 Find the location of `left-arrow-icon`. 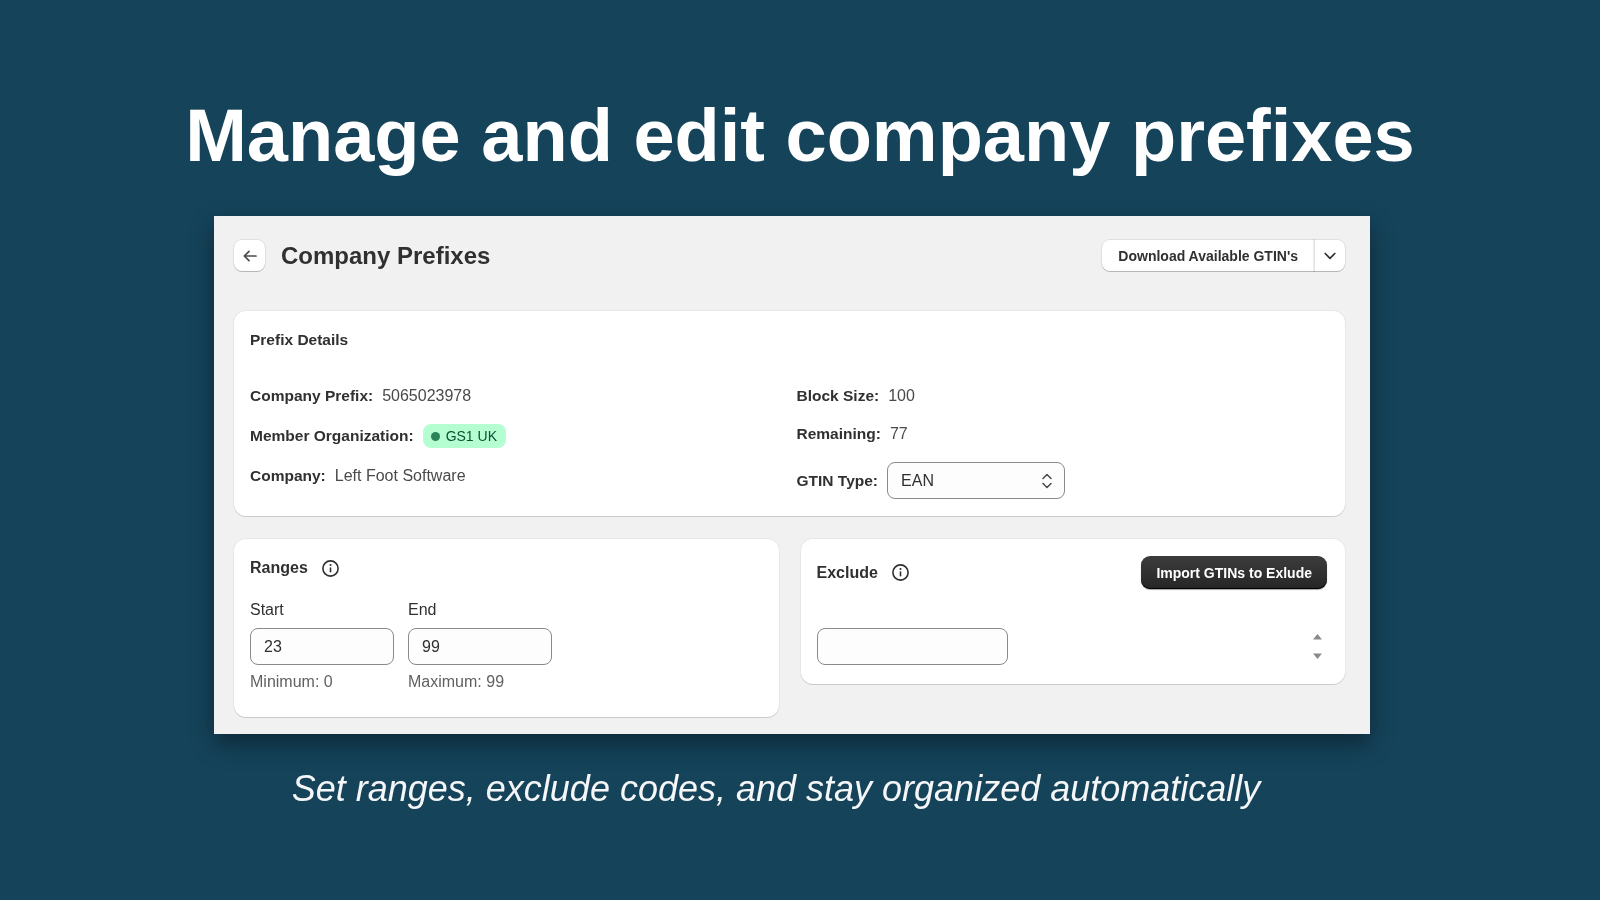

left-arrow-icon is located at coordinates (249, 255).